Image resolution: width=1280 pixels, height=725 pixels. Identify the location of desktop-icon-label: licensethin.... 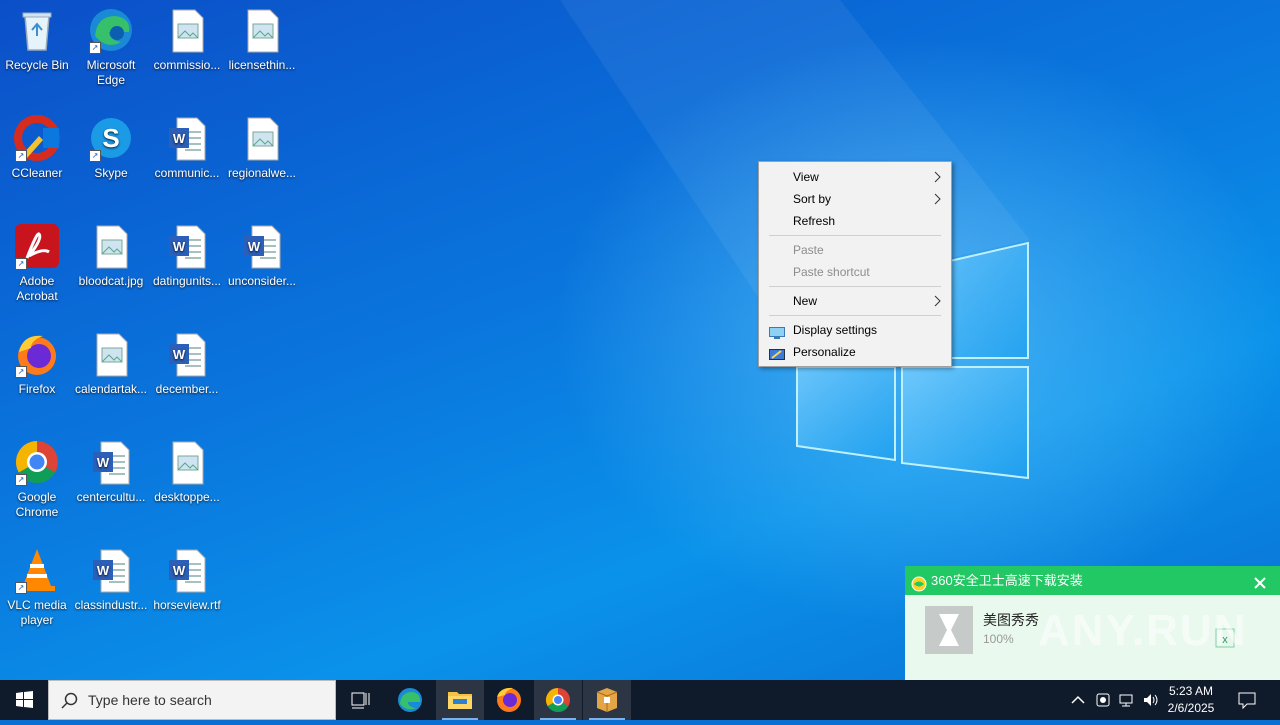
(262, 65).